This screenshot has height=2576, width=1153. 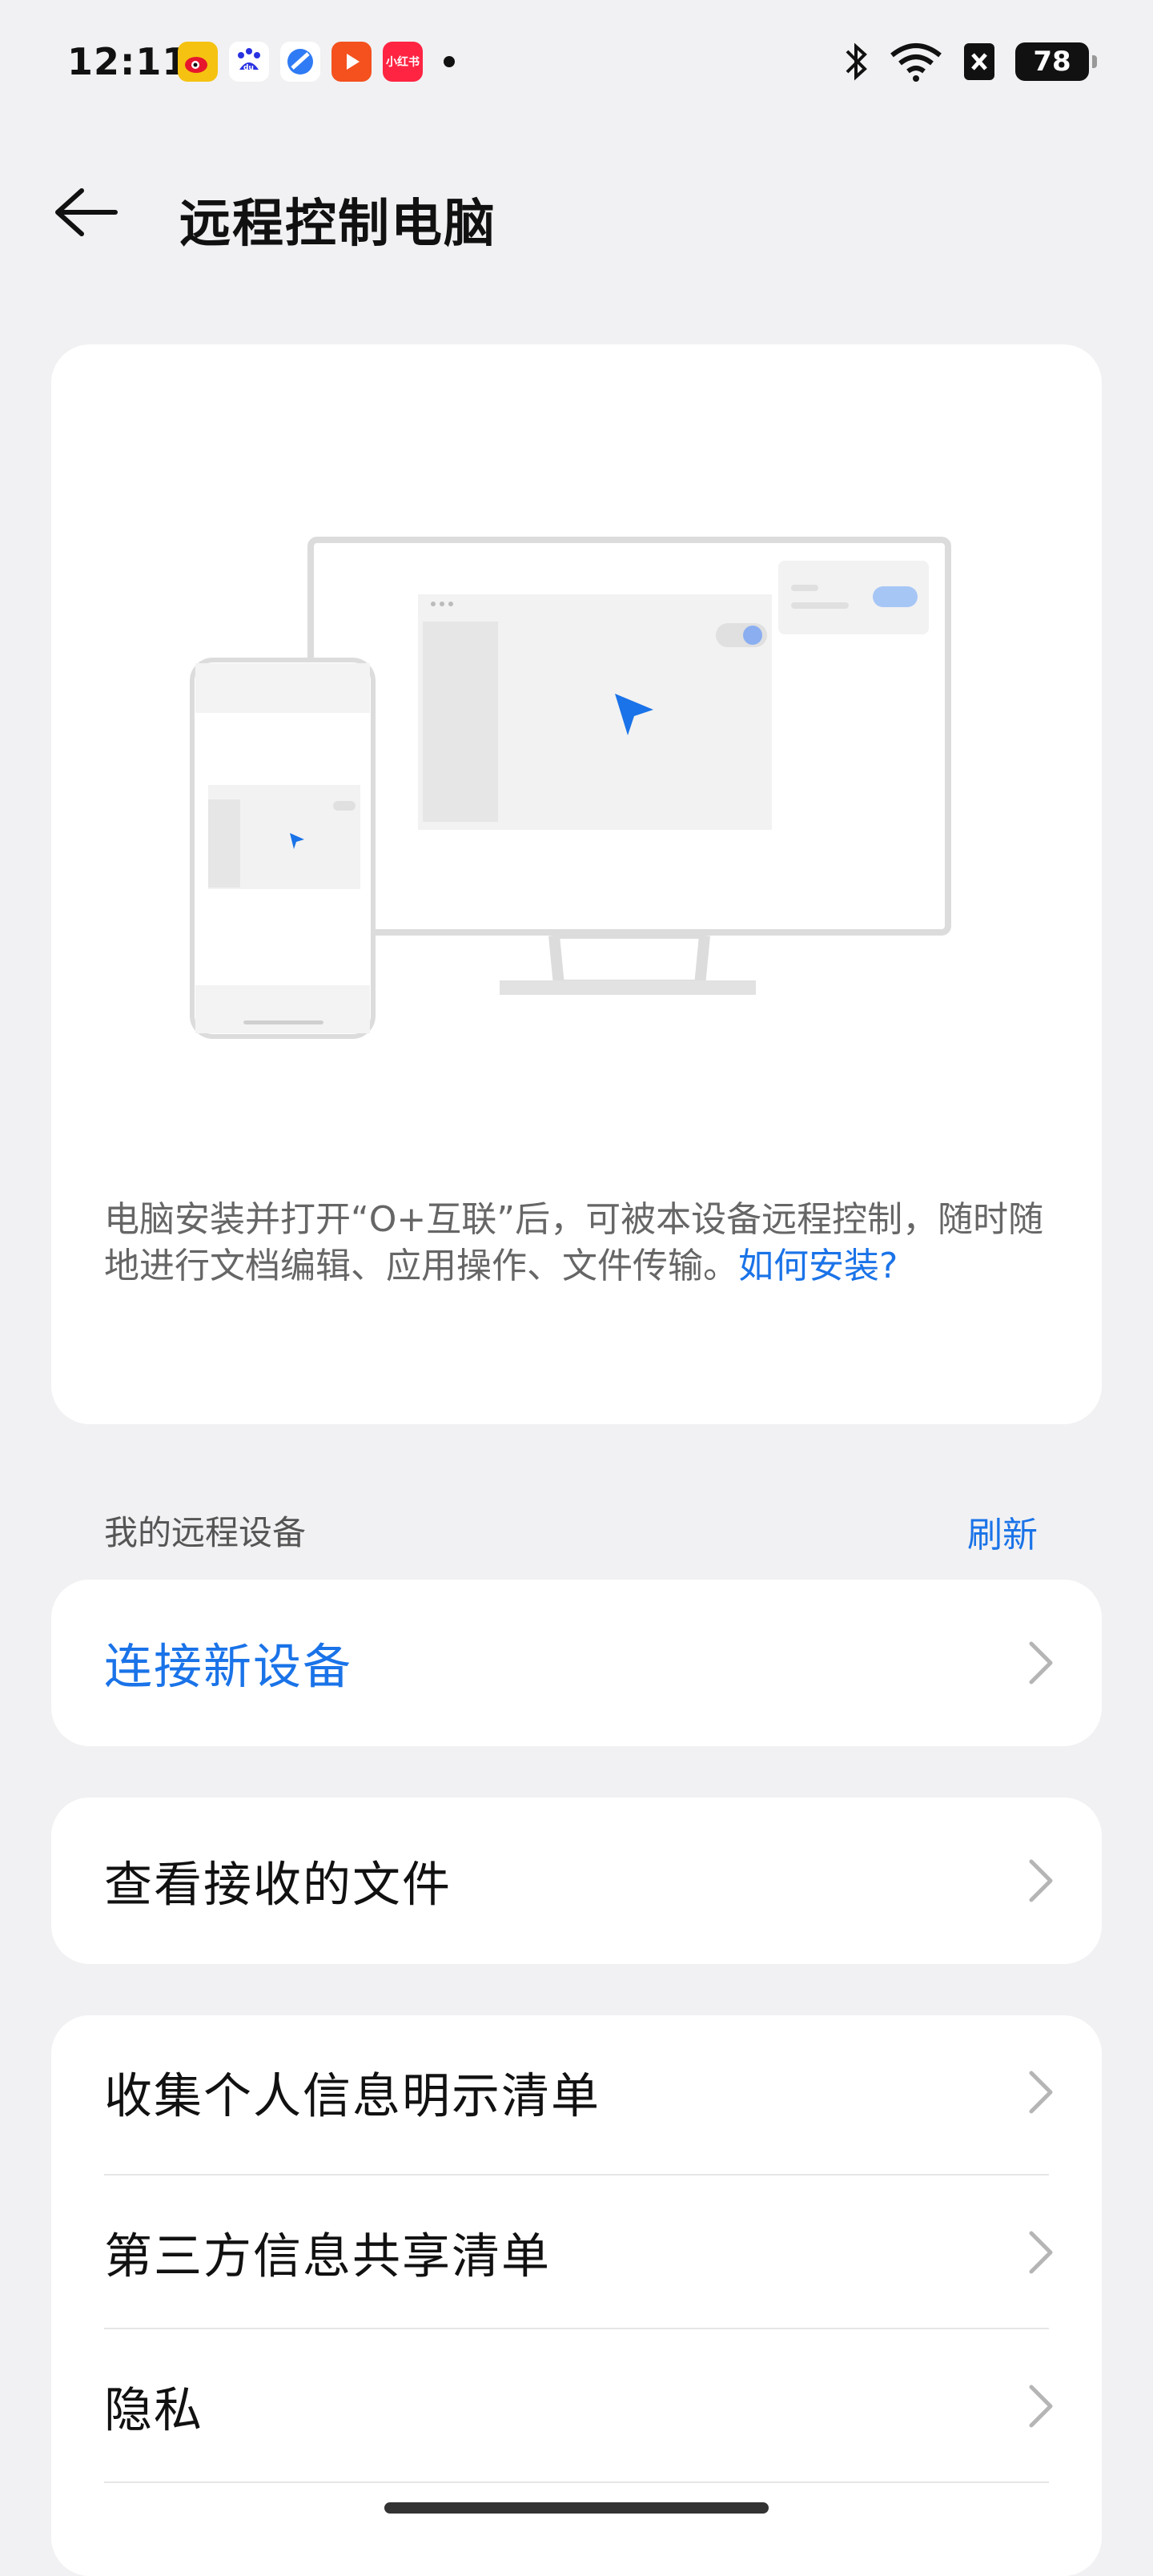 I want to click on xiaohongshu-icon: 小红书, so click(x=403, y=62).